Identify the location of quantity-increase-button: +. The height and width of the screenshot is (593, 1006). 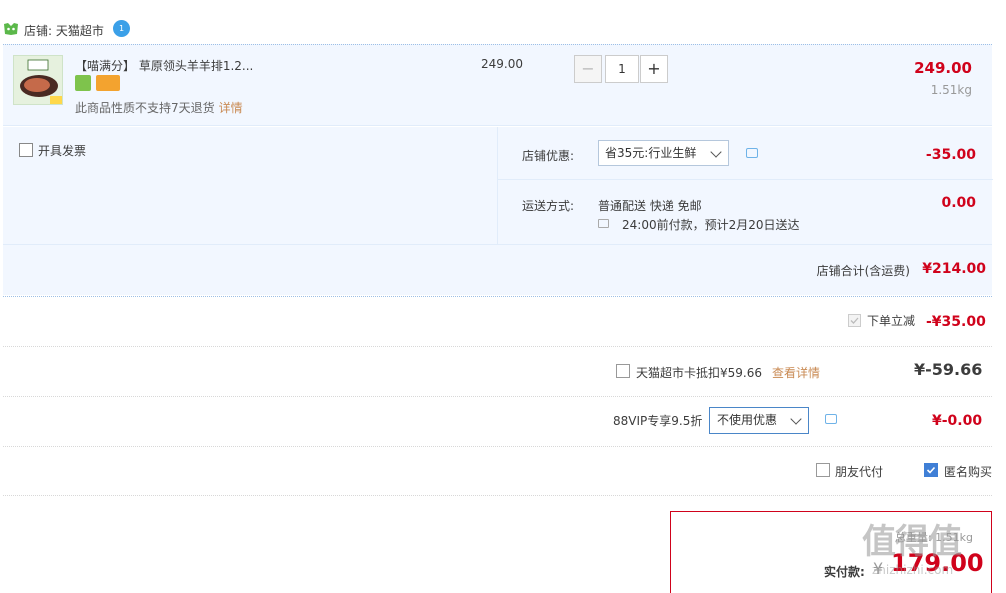
(654, 69).